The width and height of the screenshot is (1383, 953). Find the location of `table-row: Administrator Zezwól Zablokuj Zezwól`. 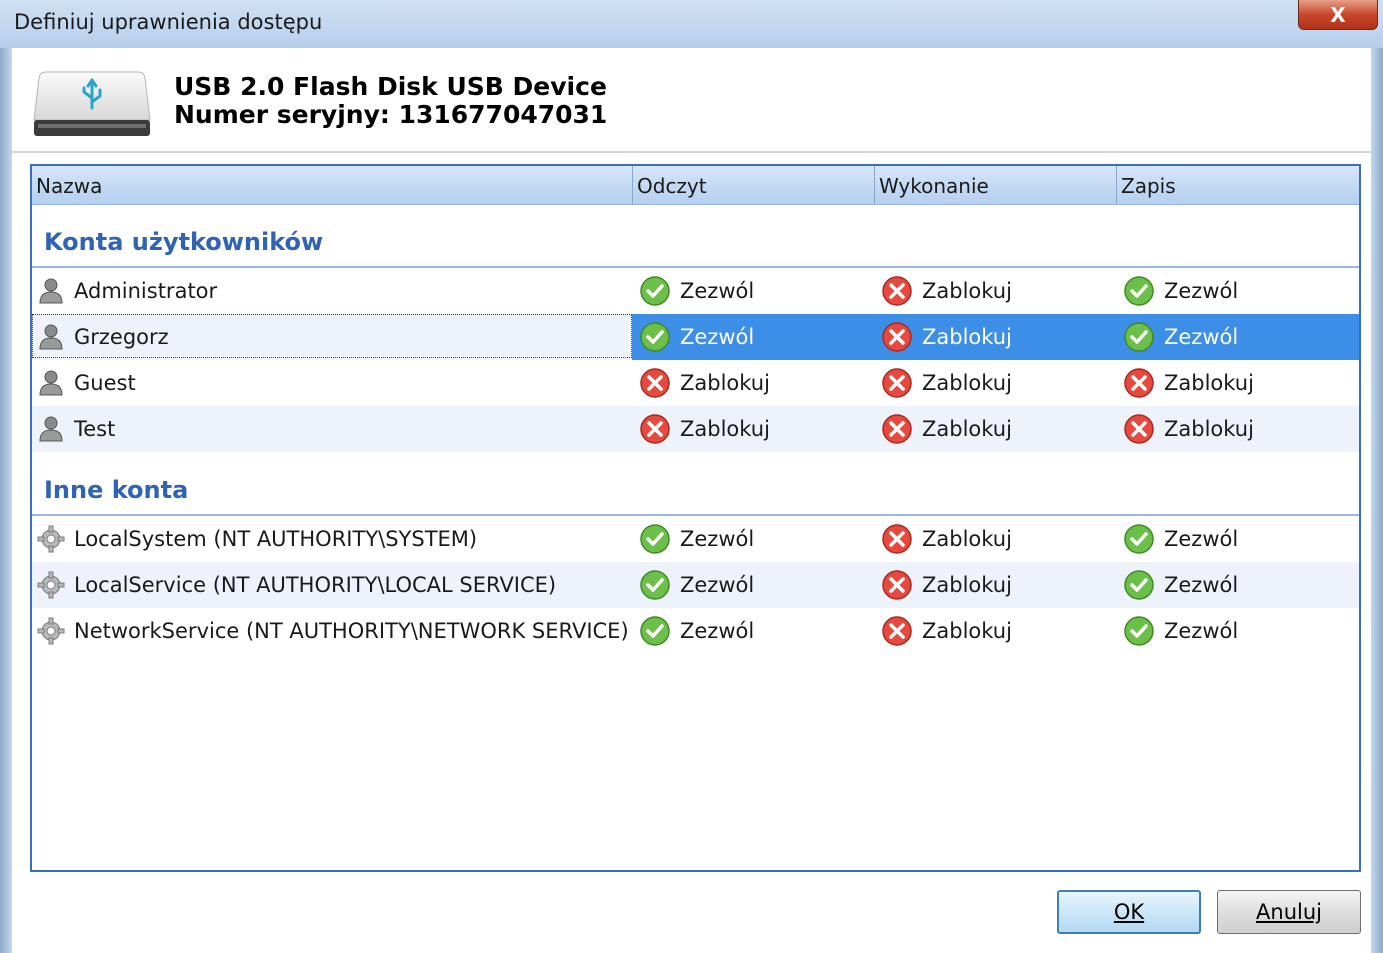

table-row: Administrator Zezwól Zablokuj Zezwól is located at coordinates (695, 291).